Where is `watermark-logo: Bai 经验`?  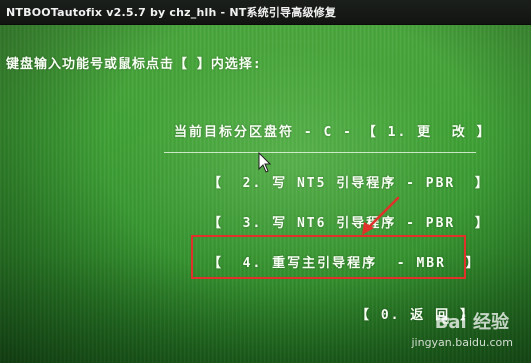
watermark-logo: Bai 经验 is located at coordinates (471, 322).